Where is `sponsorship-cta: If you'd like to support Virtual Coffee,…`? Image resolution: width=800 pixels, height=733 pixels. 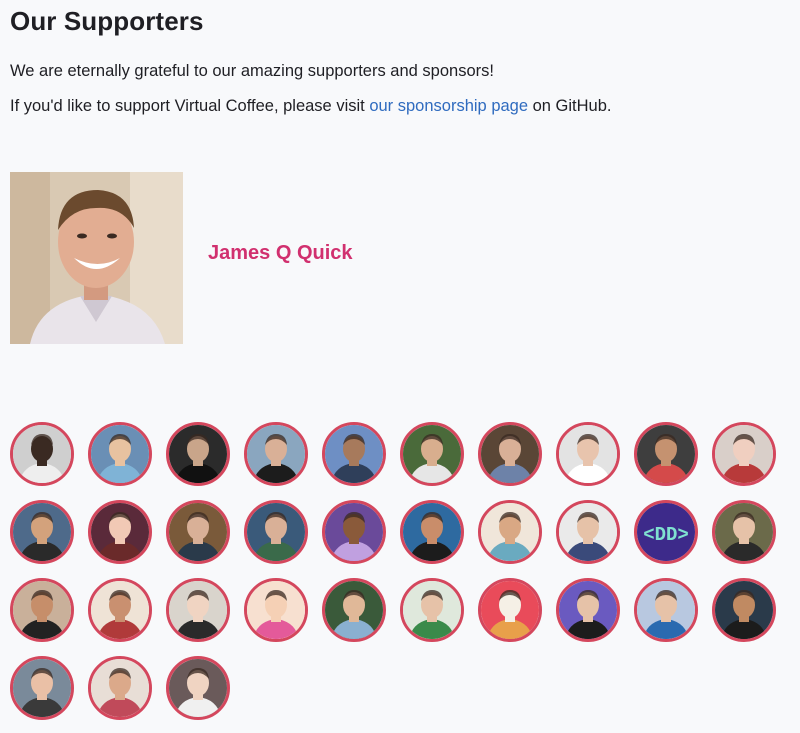
sponsorship-cta: If you'd like to support Virtual Coffee,… is located at coordinates (311, 106).